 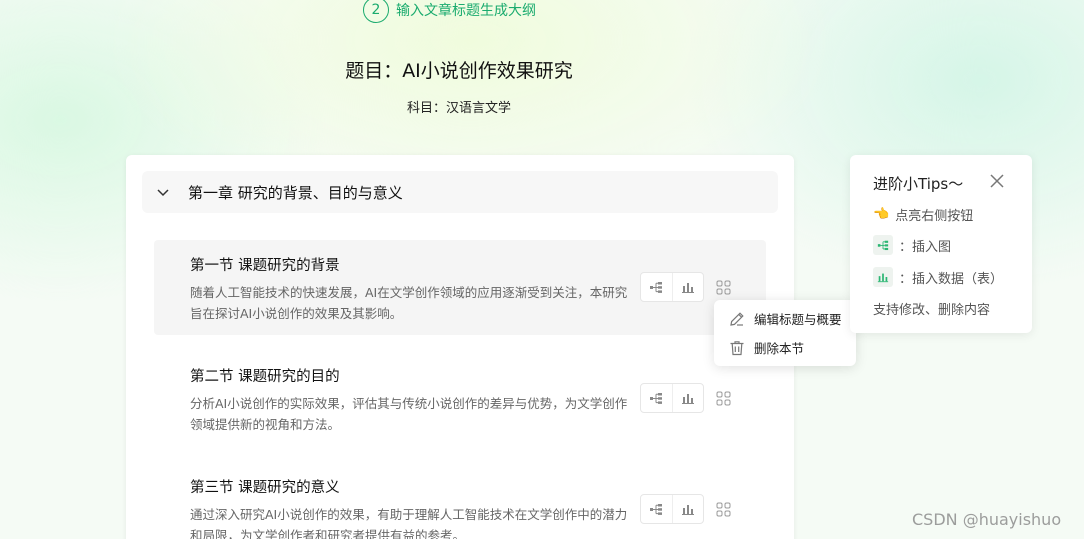 I want to click on section-title: 第一节 课题研究的背景, so click(x=265, y=266).